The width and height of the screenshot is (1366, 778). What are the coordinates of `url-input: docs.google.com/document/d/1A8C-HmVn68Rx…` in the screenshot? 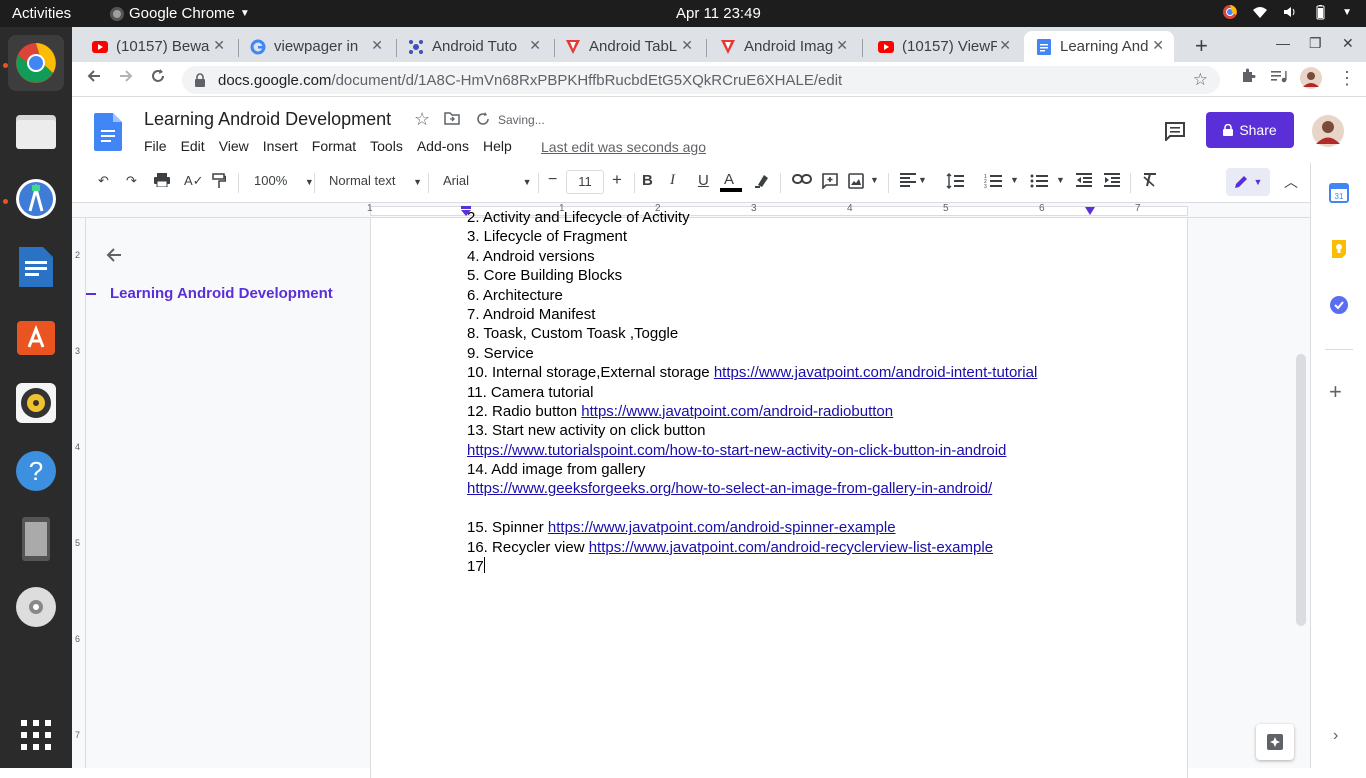 It's located at (701, 80).